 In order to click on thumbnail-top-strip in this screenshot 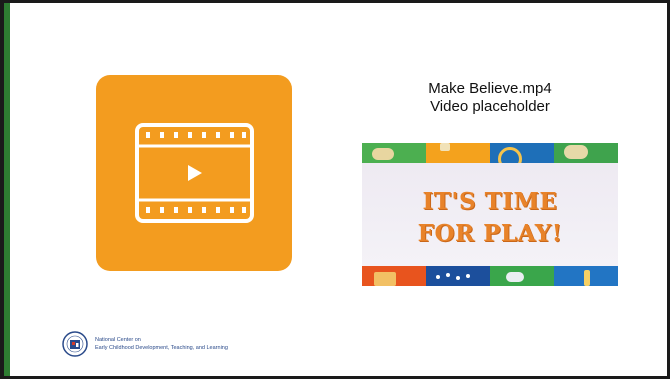, I will do `click(490, 157)`.